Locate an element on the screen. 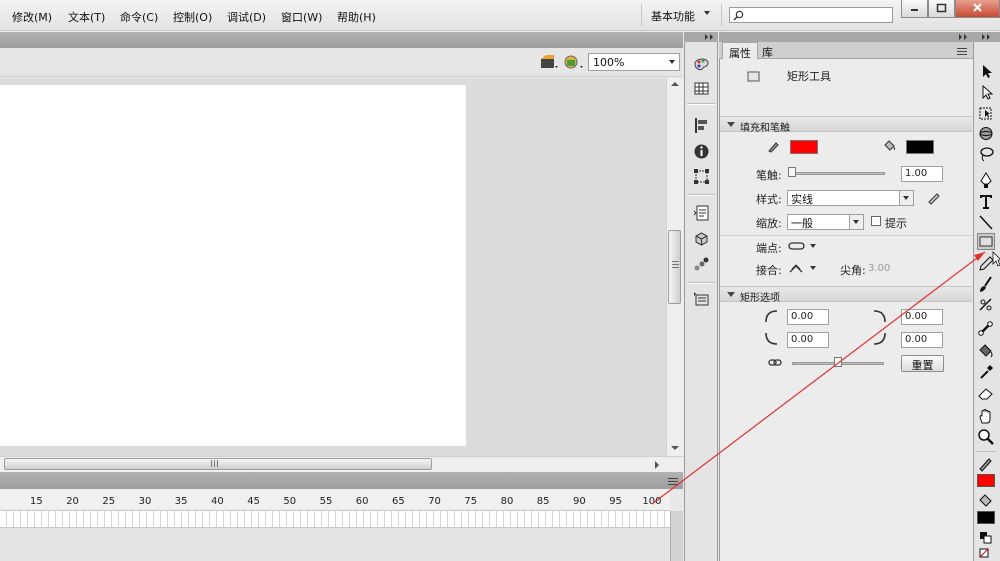  scale-label: 缩放: is located at coordinates (769, 223).